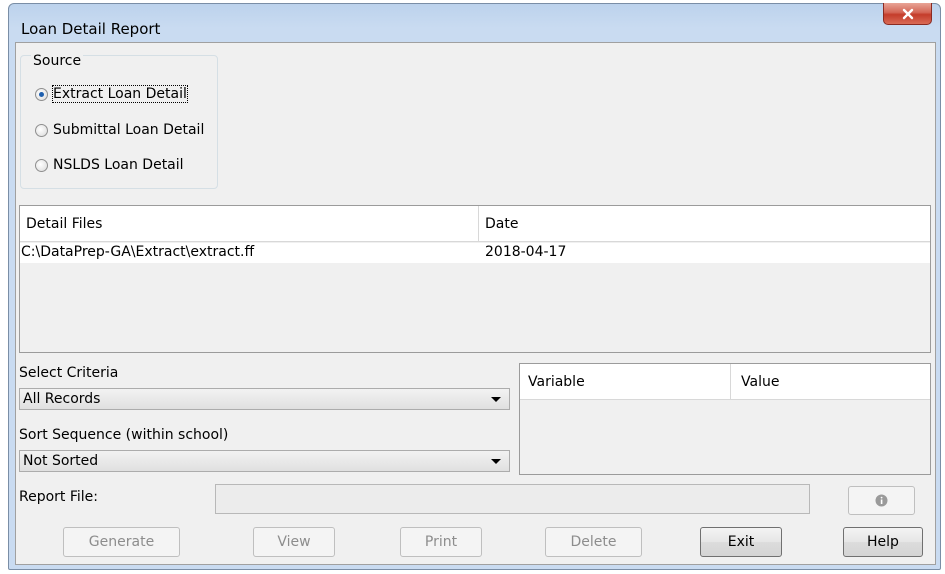 Image resolution: width=945 pixels, height=574 pixels. Describe the element at coordinates (883, 542) in the screenshot. I see `help-button: Help` at that location.